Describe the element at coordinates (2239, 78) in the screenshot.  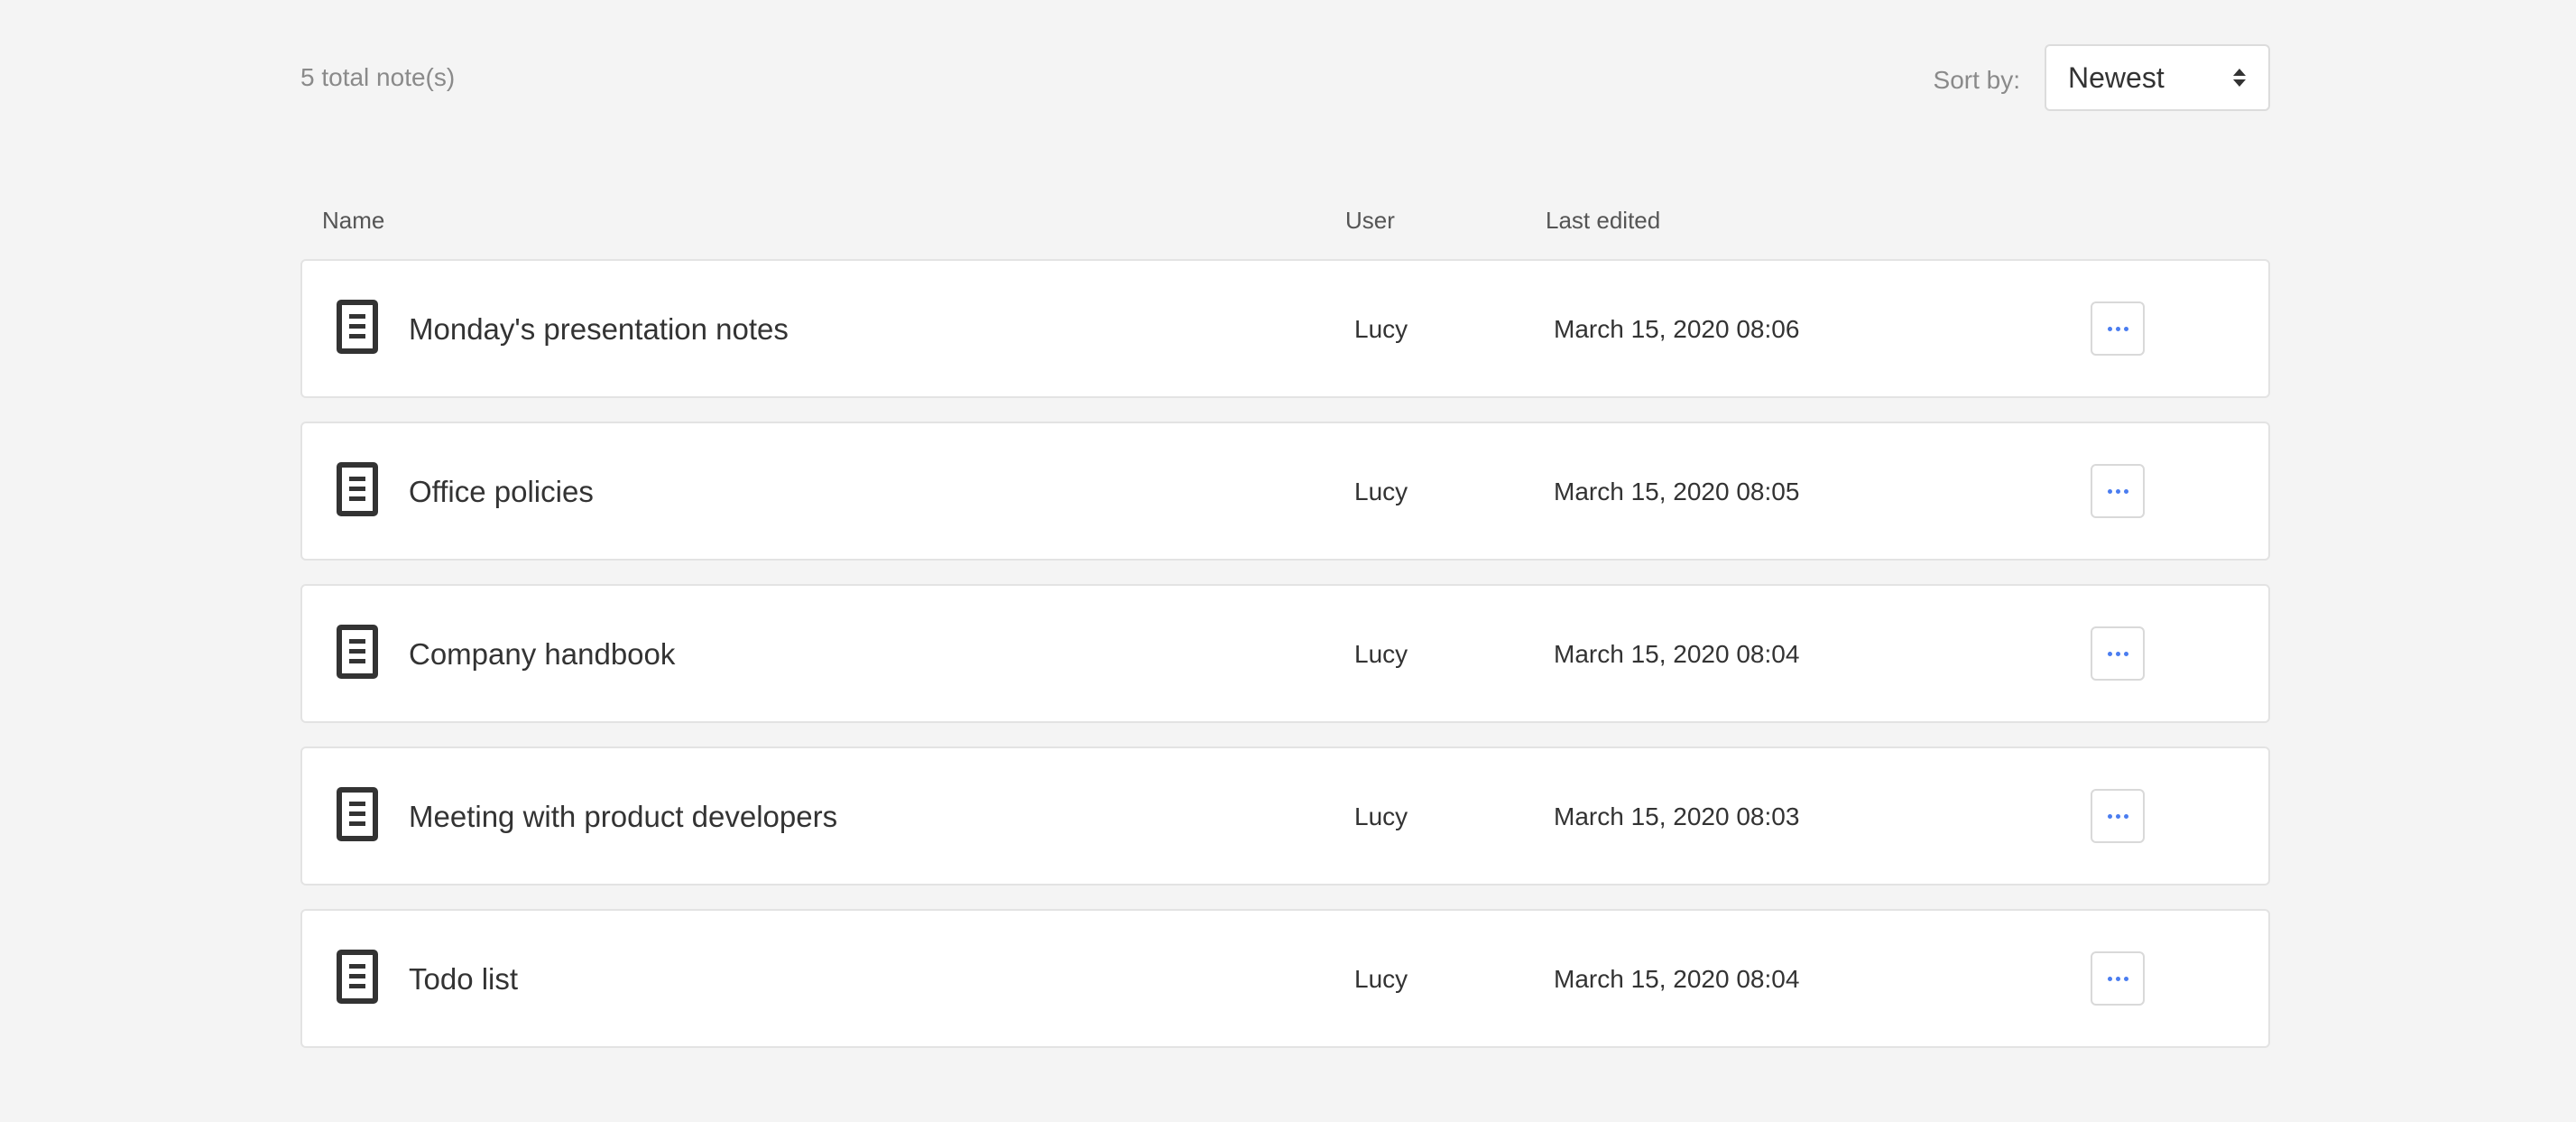
I see `sort-arrows-icon` at that location.